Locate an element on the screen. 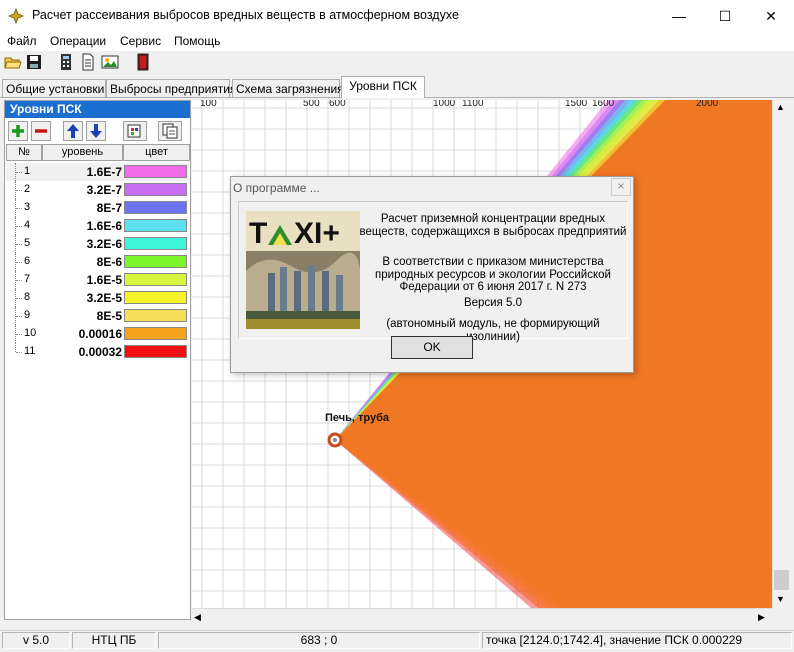 The image size is (794, 652). tab-general-settings: Общие установки is located at coordinates (54, 88).